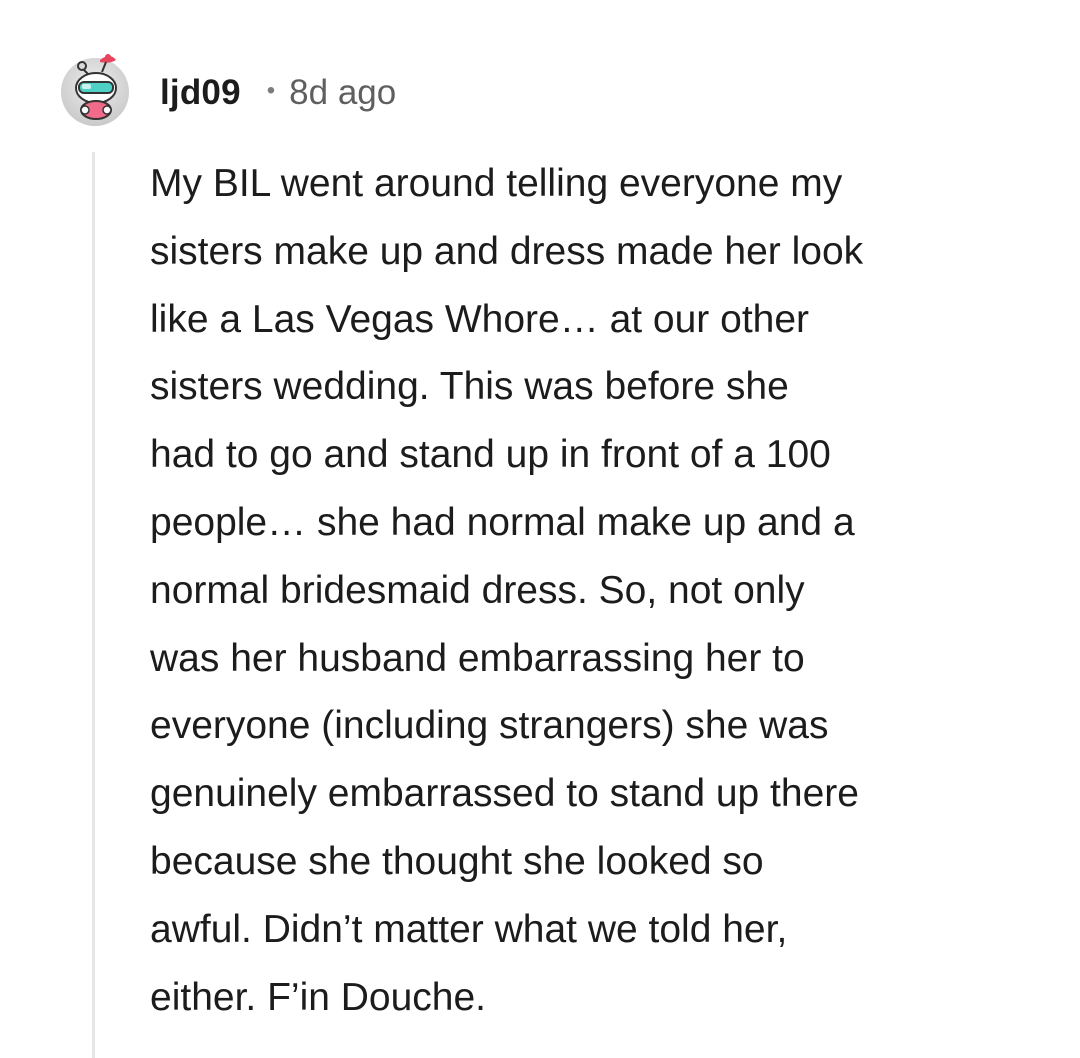 The width and height of the screenshot is (1080, 1058). What do you see at coordinates (480, 319) in the screenshot?
I see `comment-line: like a Las Vegas Whore… at our other` at bounding box center [480, 319].